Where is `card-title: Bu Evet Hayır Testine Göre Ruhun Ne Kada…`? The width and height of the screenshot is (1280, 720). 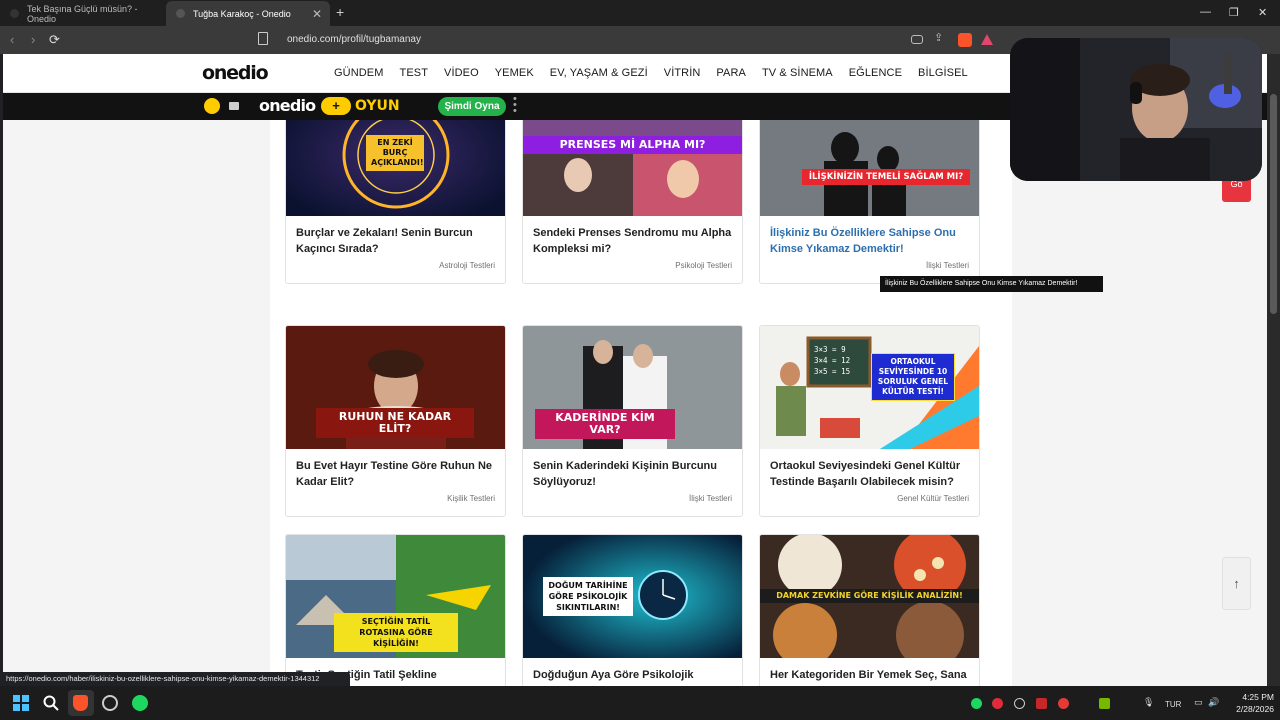
card-title: Bu Evet Hayır Testine Göre Ruhun Ne Kada… is located at coordinates (396, 474).